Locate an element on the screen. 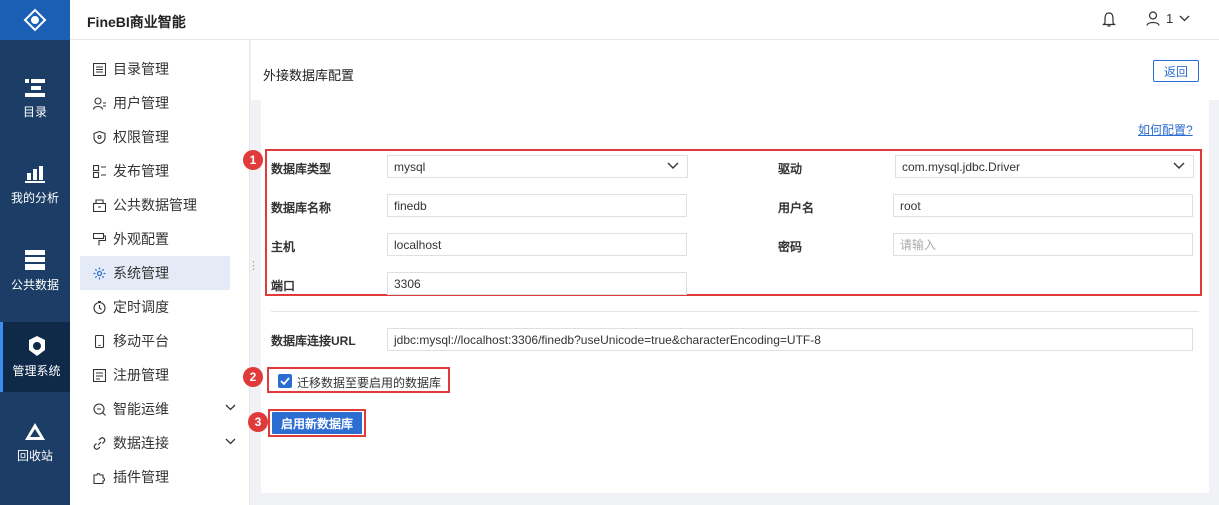 Image resolution: width=1219 pixels, height=505 pixels. menu-item-plugin: 插件管理 is located at coordinates (155, 477).